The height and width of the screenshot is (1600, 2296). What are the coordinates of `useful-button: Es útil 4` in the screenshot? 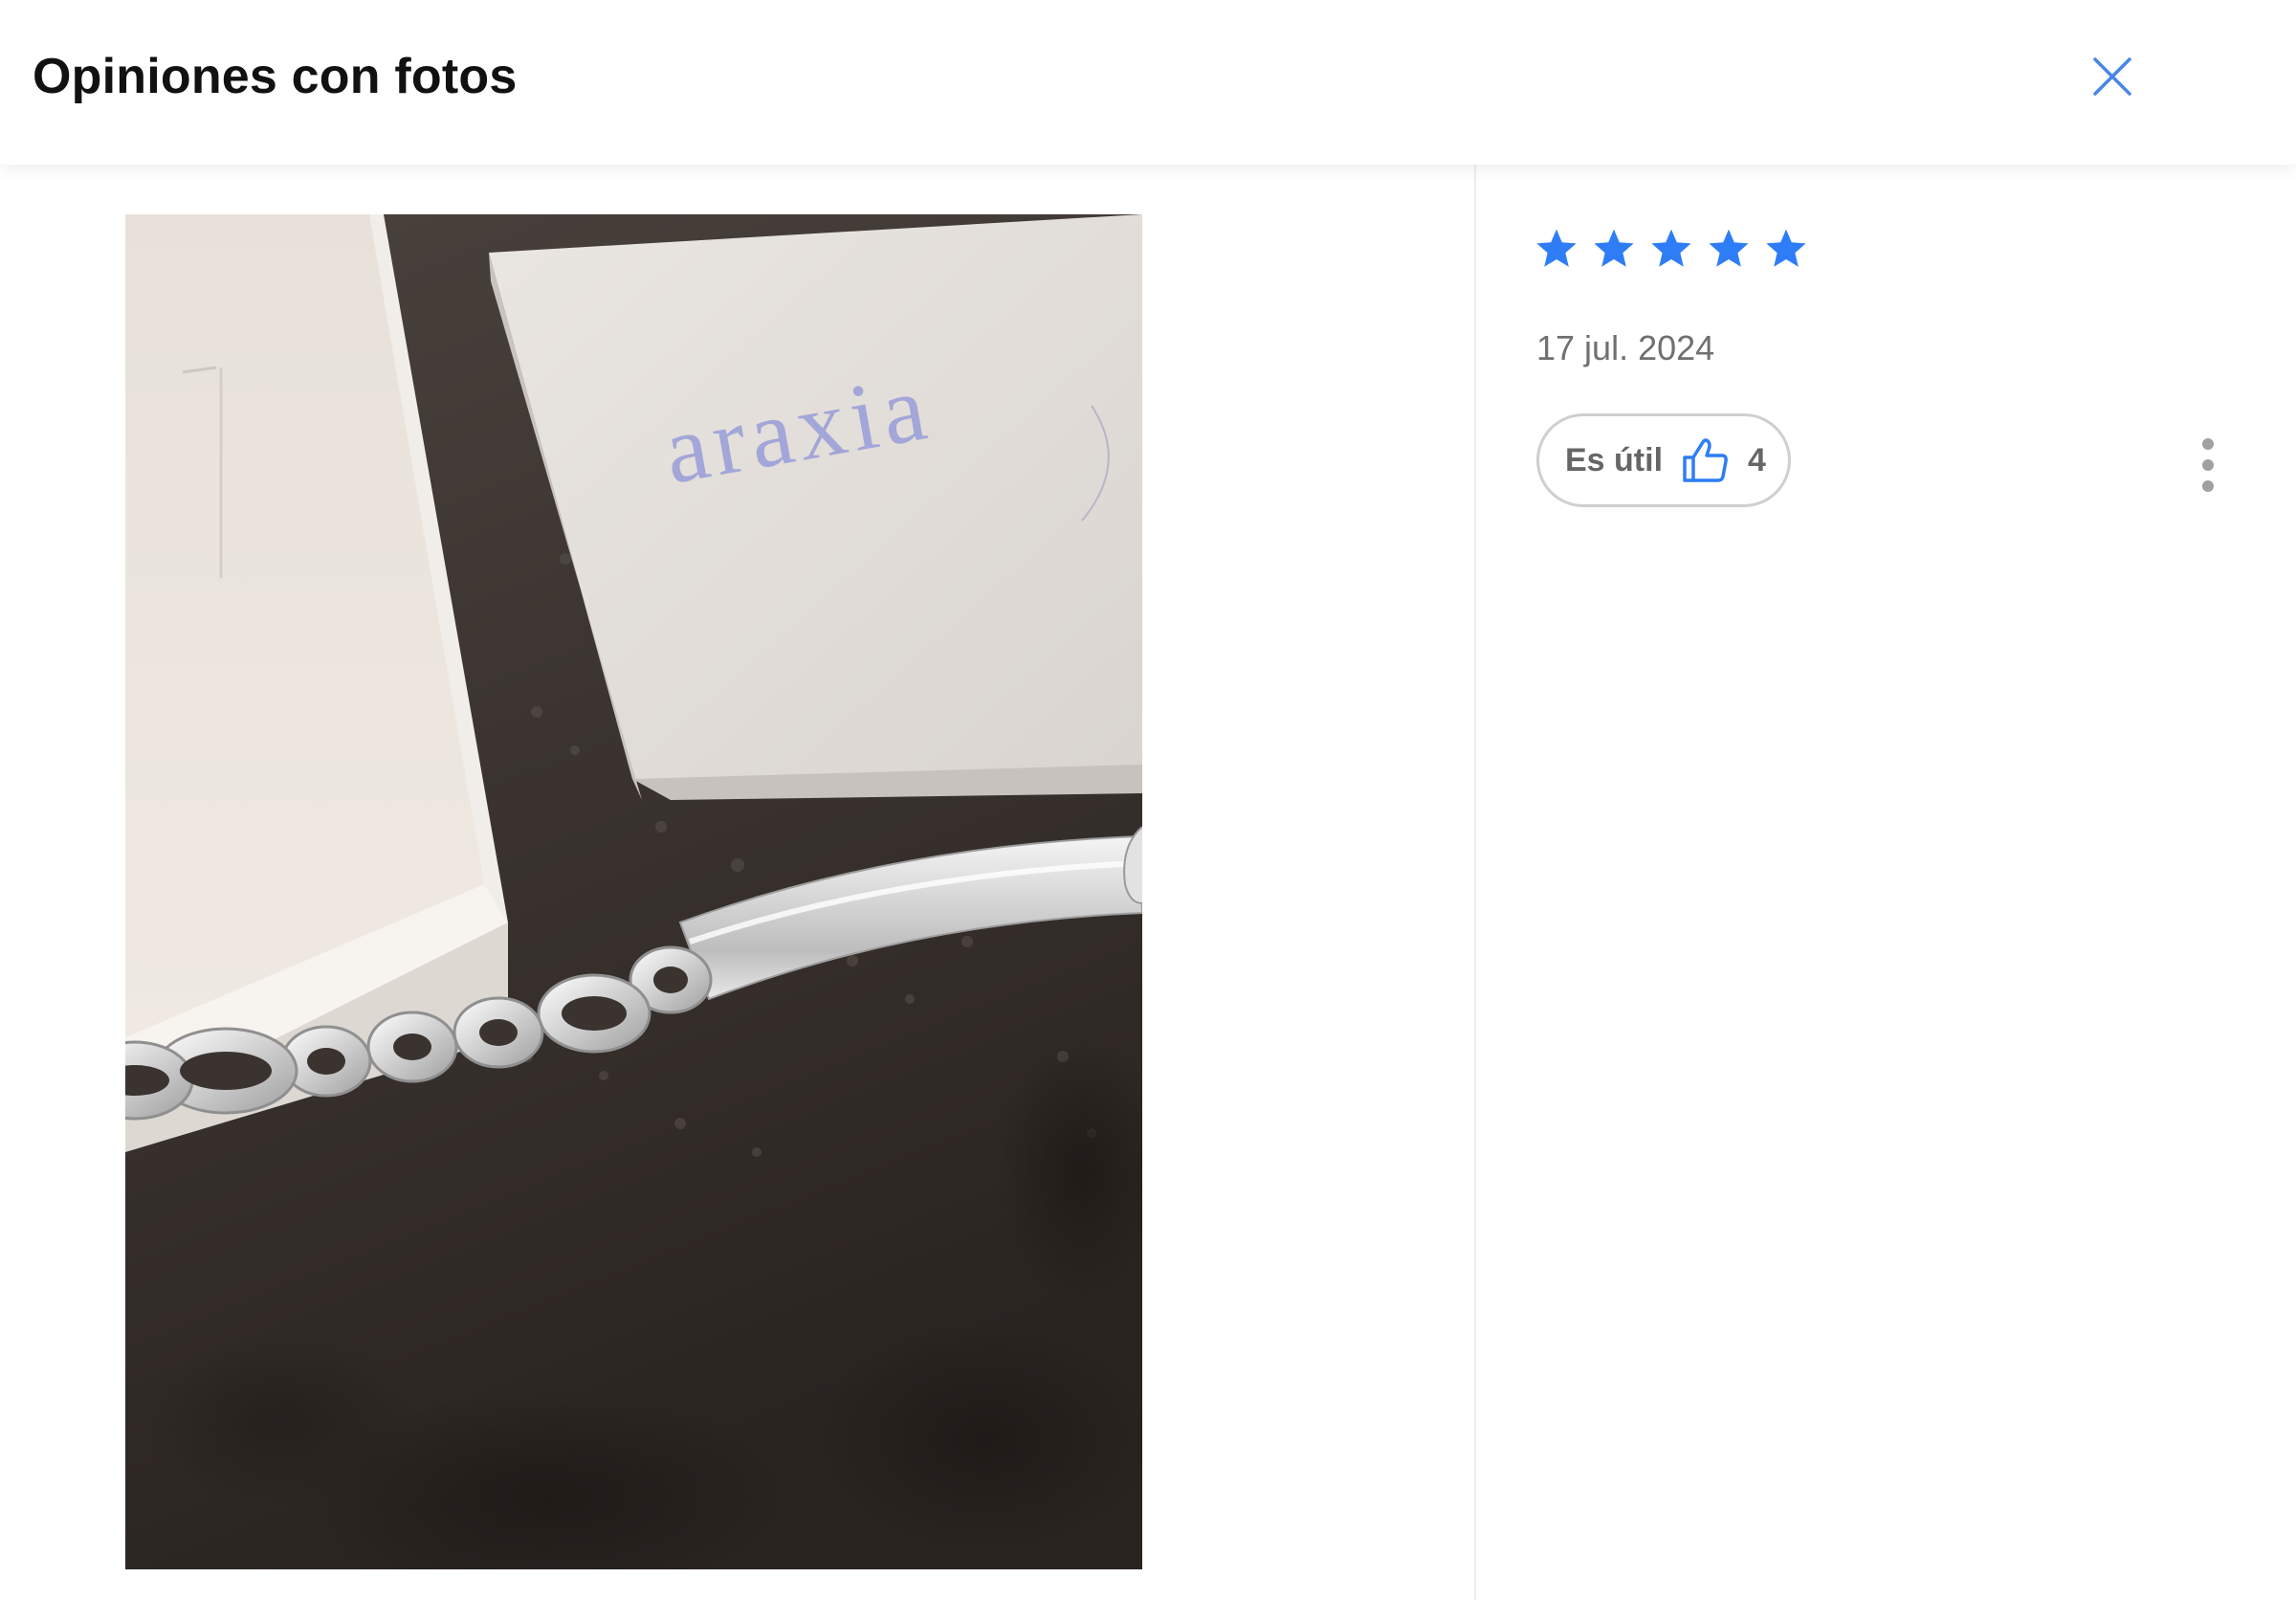 It's located at (1663, 460).